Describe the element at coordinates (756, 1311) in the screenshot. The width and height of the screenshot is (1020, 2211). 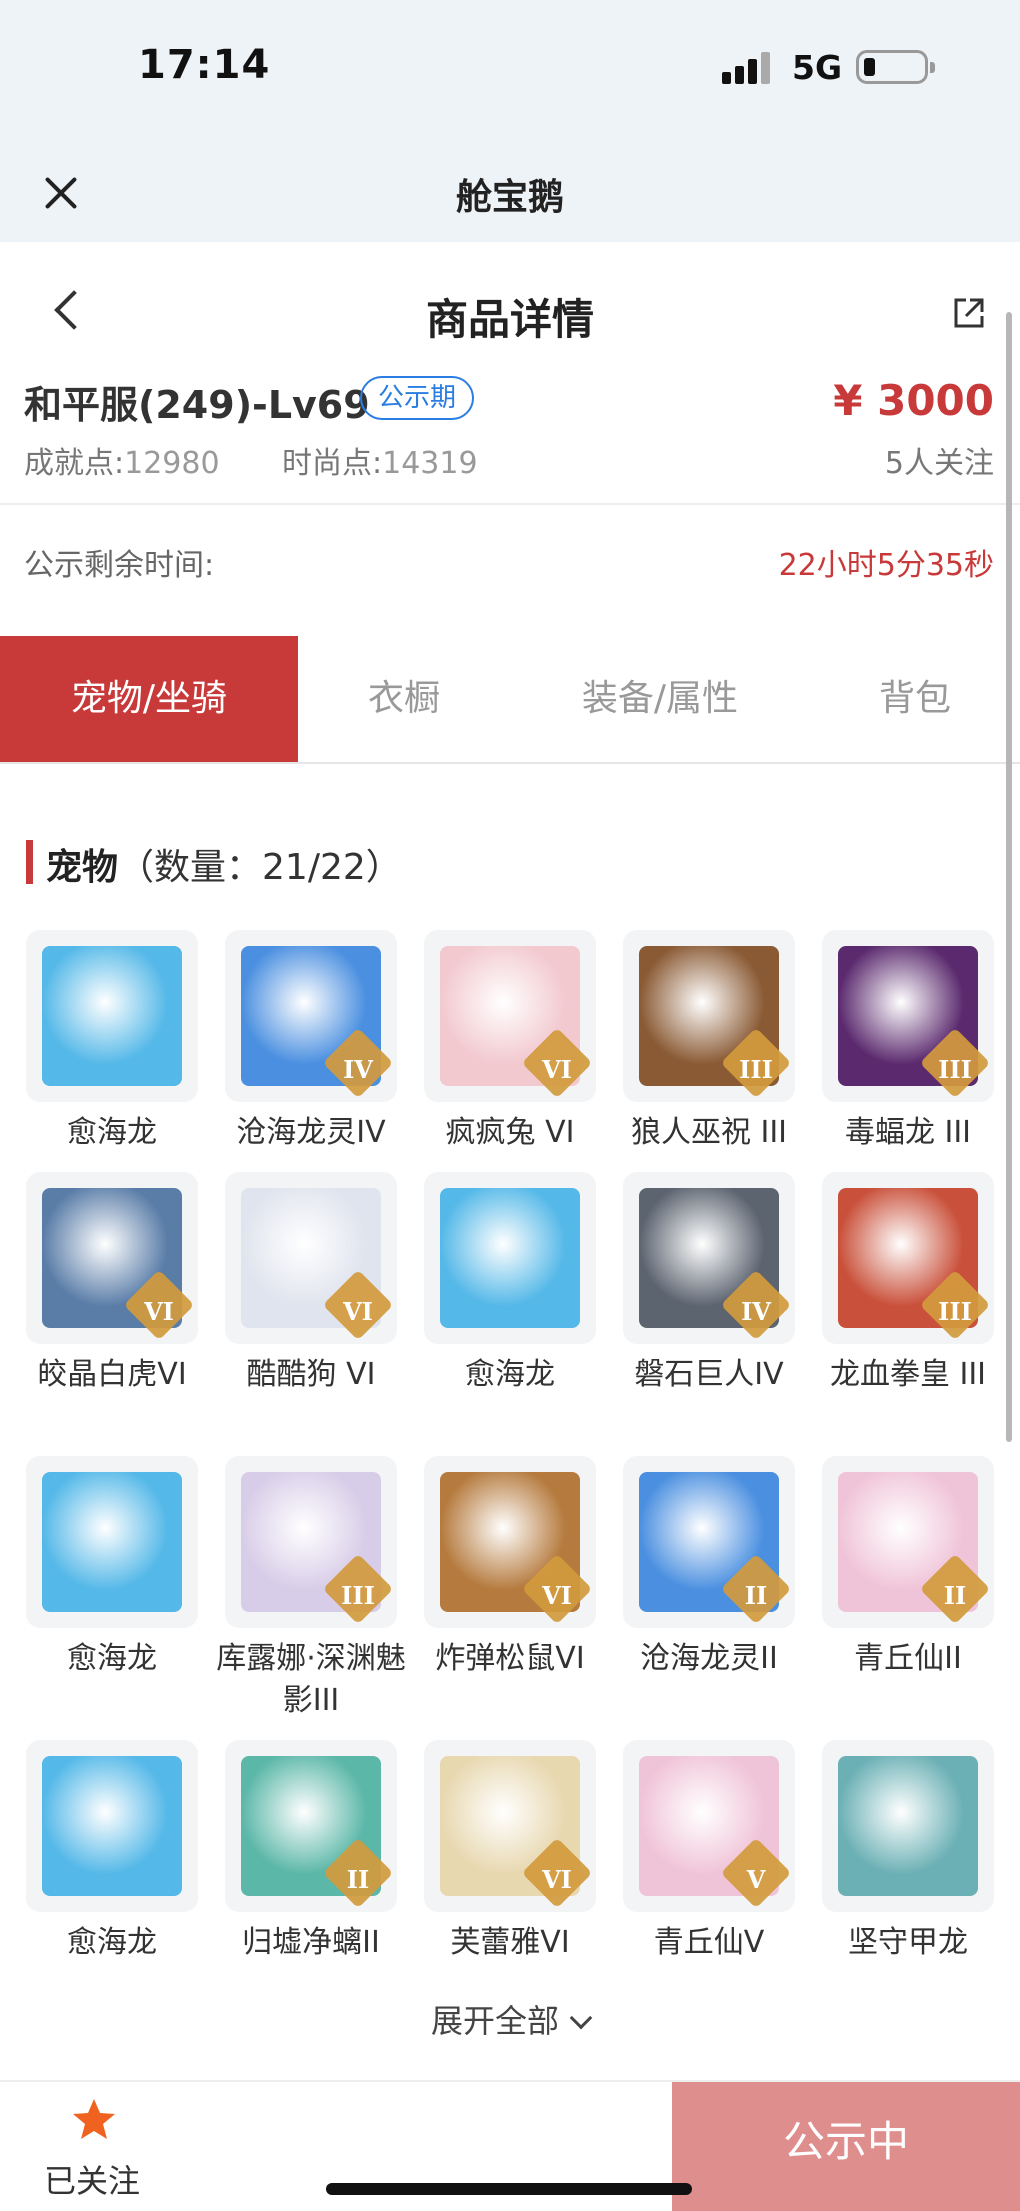
I see `rank-badge-text: IV` at that location.